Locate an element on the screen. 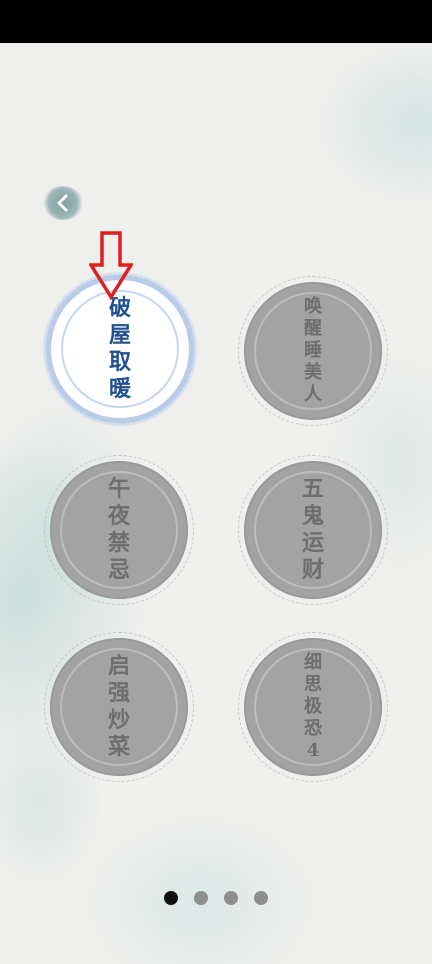 The height and width of the screenshot is (964, 432). level-title: 五 鬼 运 财 is located at coordinates (312, 529).